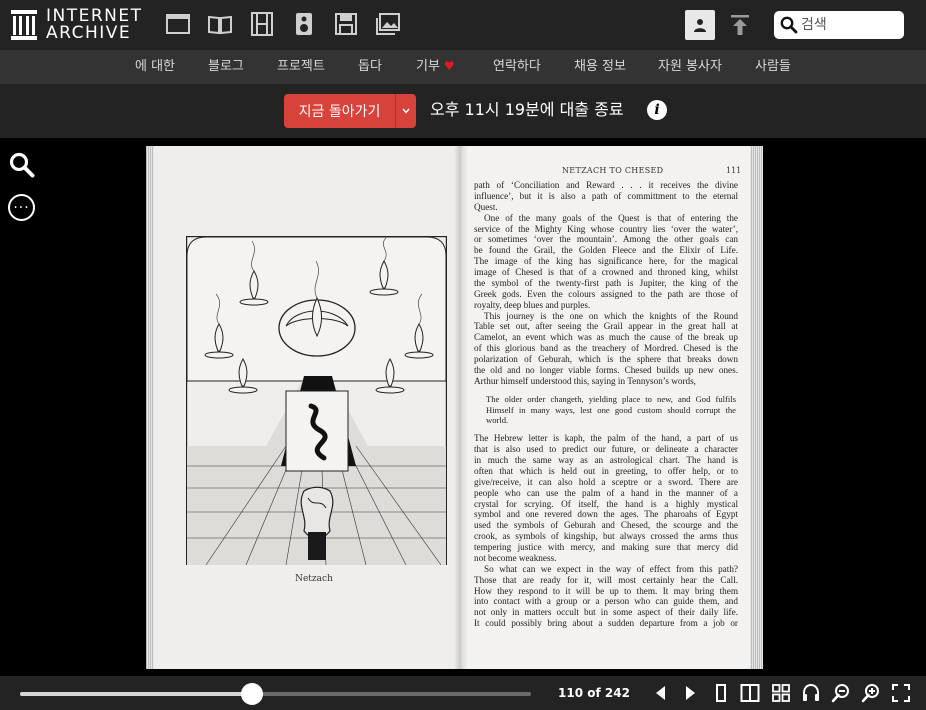 The height and width of the screenshot is (710, 926). What do you see at coordinates (252, 694) in the screenshot?
I see `page-slider-handle` at bounding box center [252, 694].